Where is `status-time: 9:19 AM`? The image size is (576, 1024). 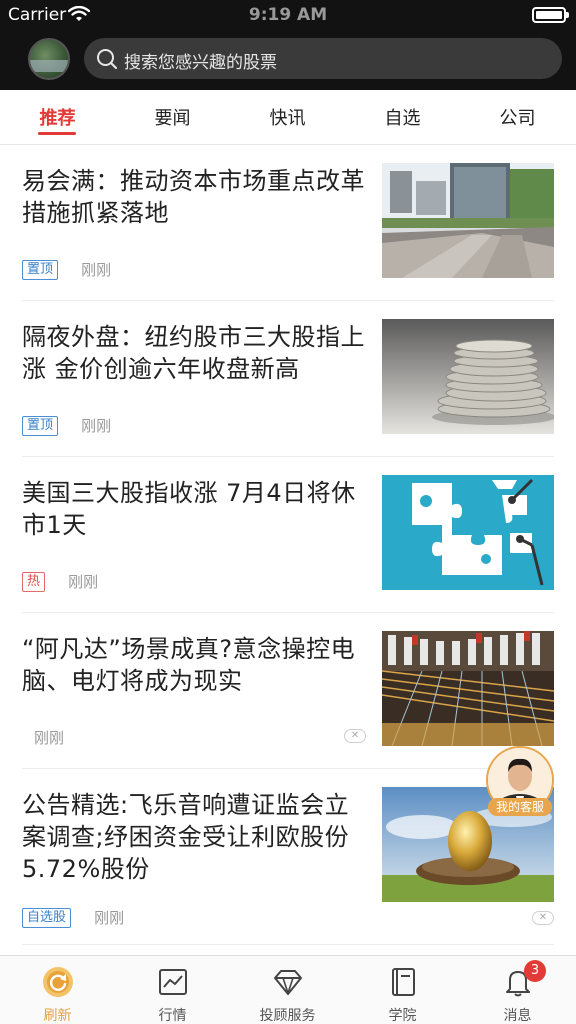
status-time: 9:19 AM is located at coordinates (288, 15).